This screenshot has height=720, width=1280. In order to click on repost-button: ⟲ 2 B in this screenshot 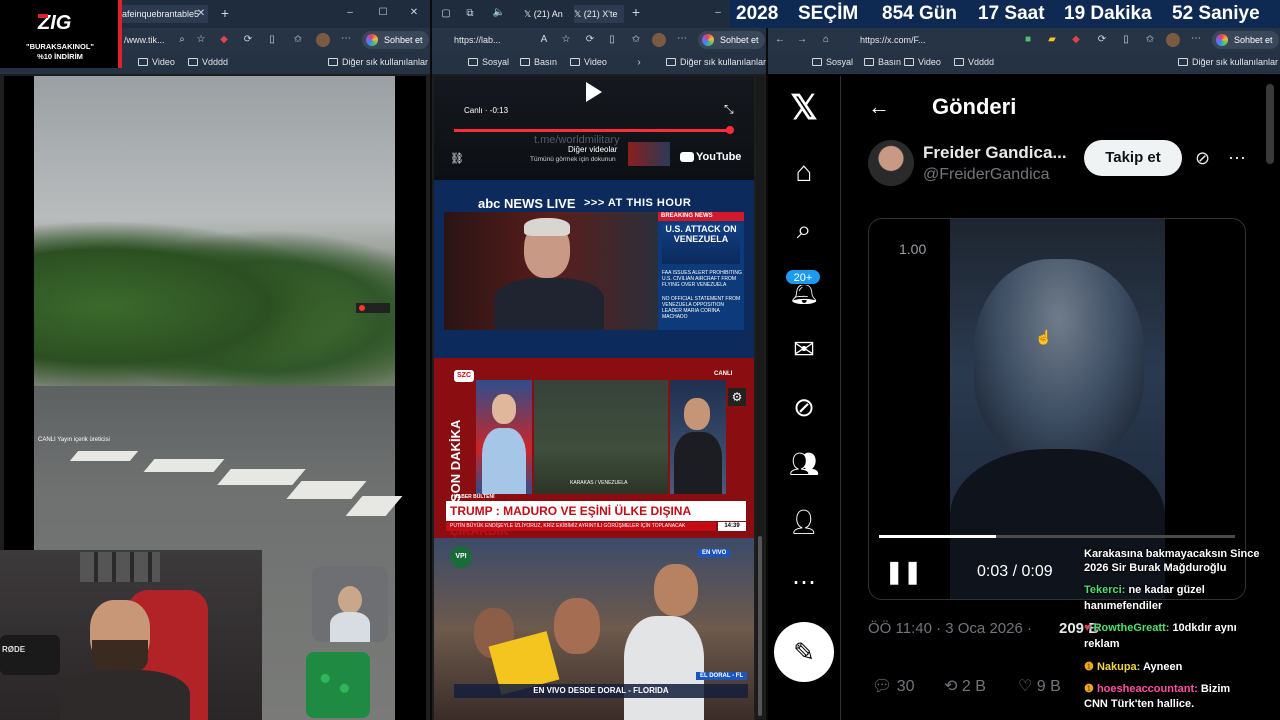, I will do `click(965, 686)`.